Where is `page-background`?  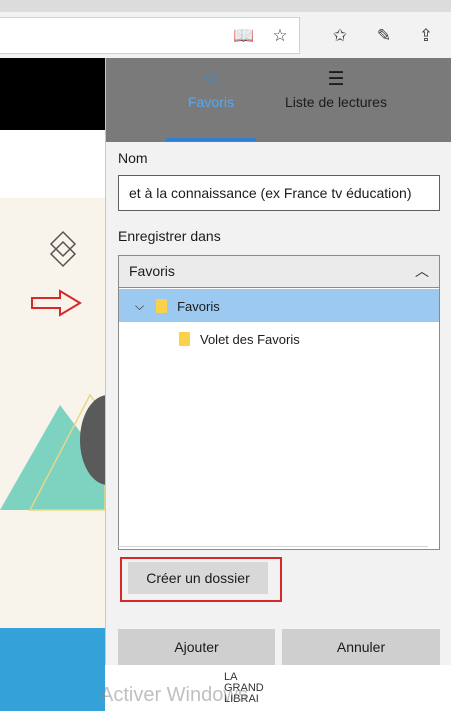 page-background is located at coordinates (52, 164).